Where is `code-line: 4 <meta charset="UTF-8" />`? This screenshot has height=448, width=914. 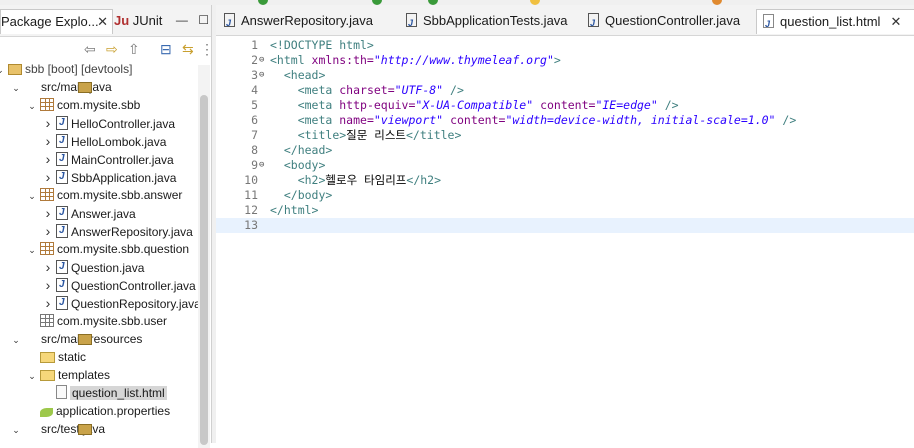
code-line: 4 <meta charset="UTF-8" /> is located at coordinates (565, 90).